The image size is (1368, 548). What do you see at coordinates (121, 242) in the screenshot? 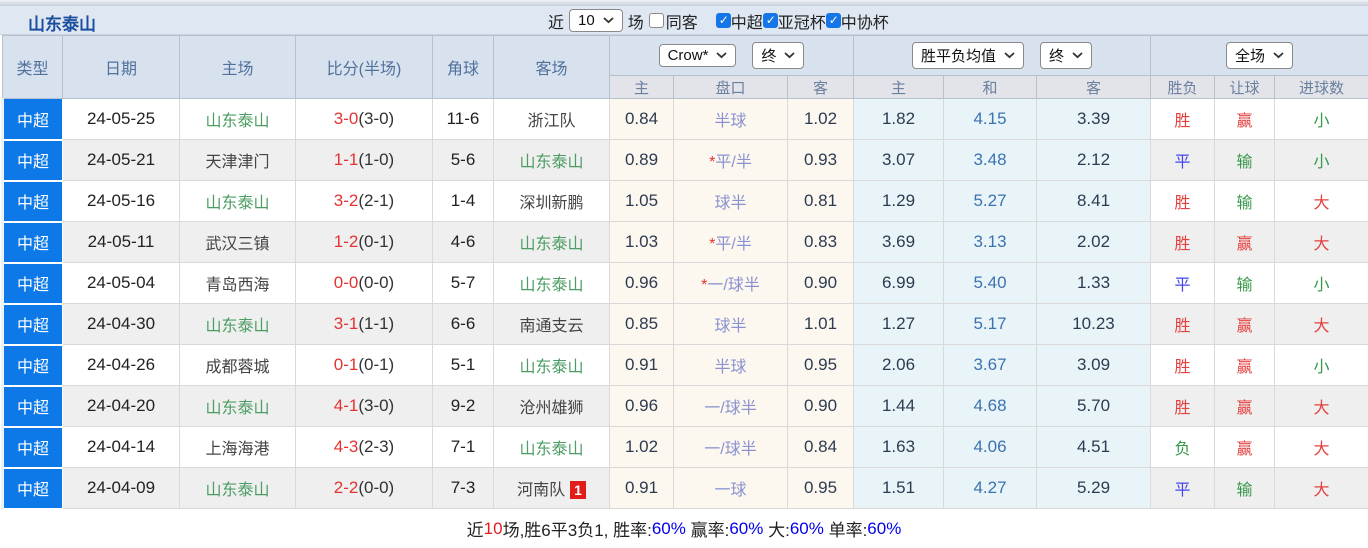
I see `match-date: 24-05-11` at bounding box center [121, 242].